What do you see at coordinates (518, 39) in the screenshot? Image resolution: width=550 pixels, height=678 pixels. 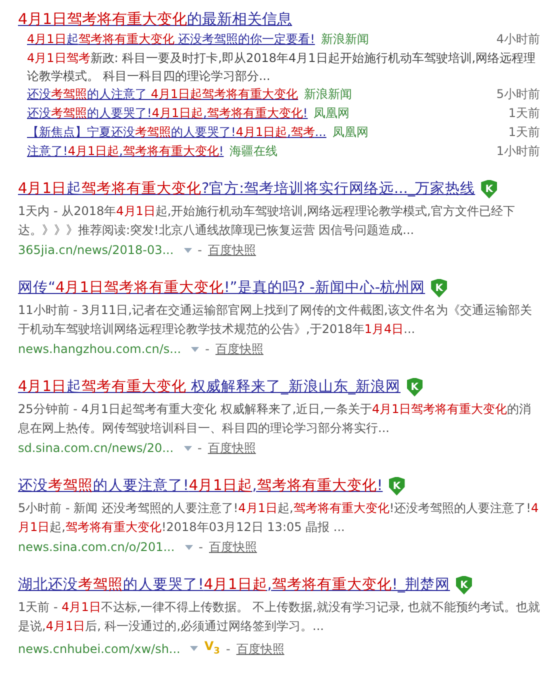 I see `news-time: 4小时前` at bounding box center [518, 39].